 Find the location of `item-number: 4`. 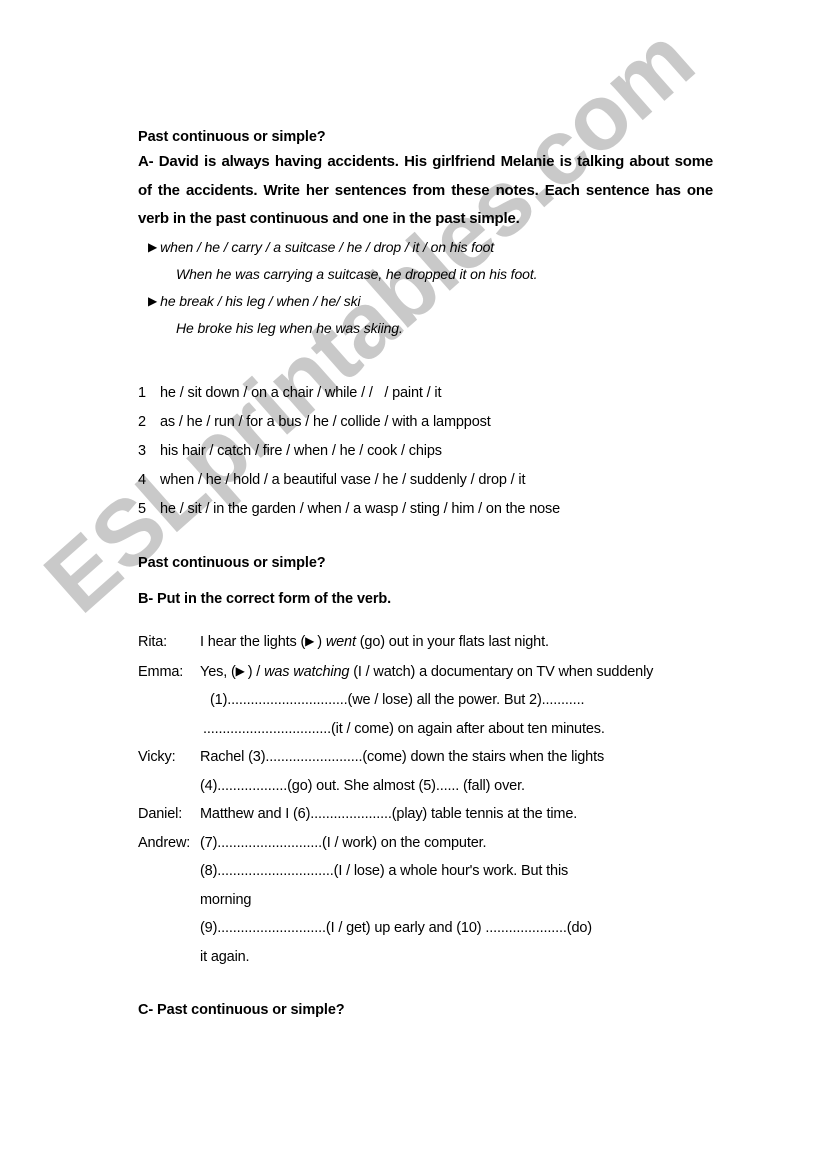

item-number: 4 is located at coordinates (142, 479).